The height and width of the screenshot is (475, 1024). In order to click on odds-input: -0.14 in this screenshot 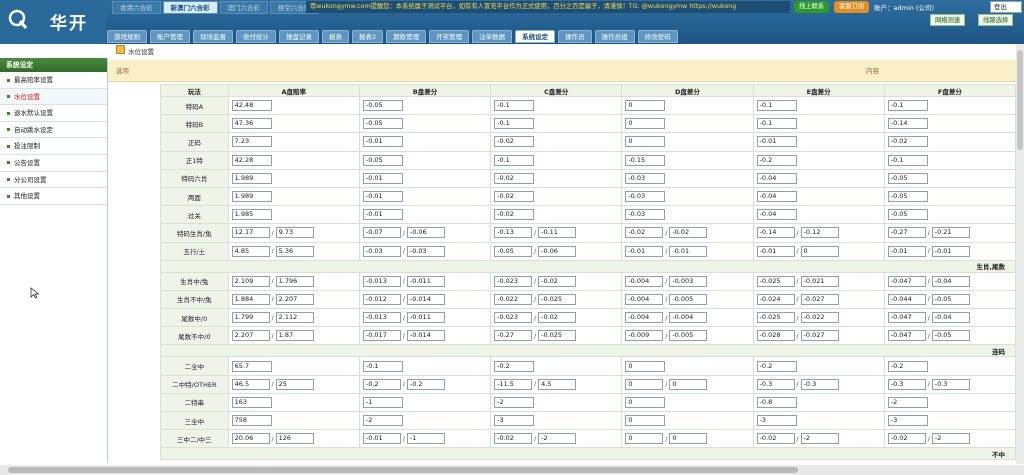, I will do `click(907, 124)`.